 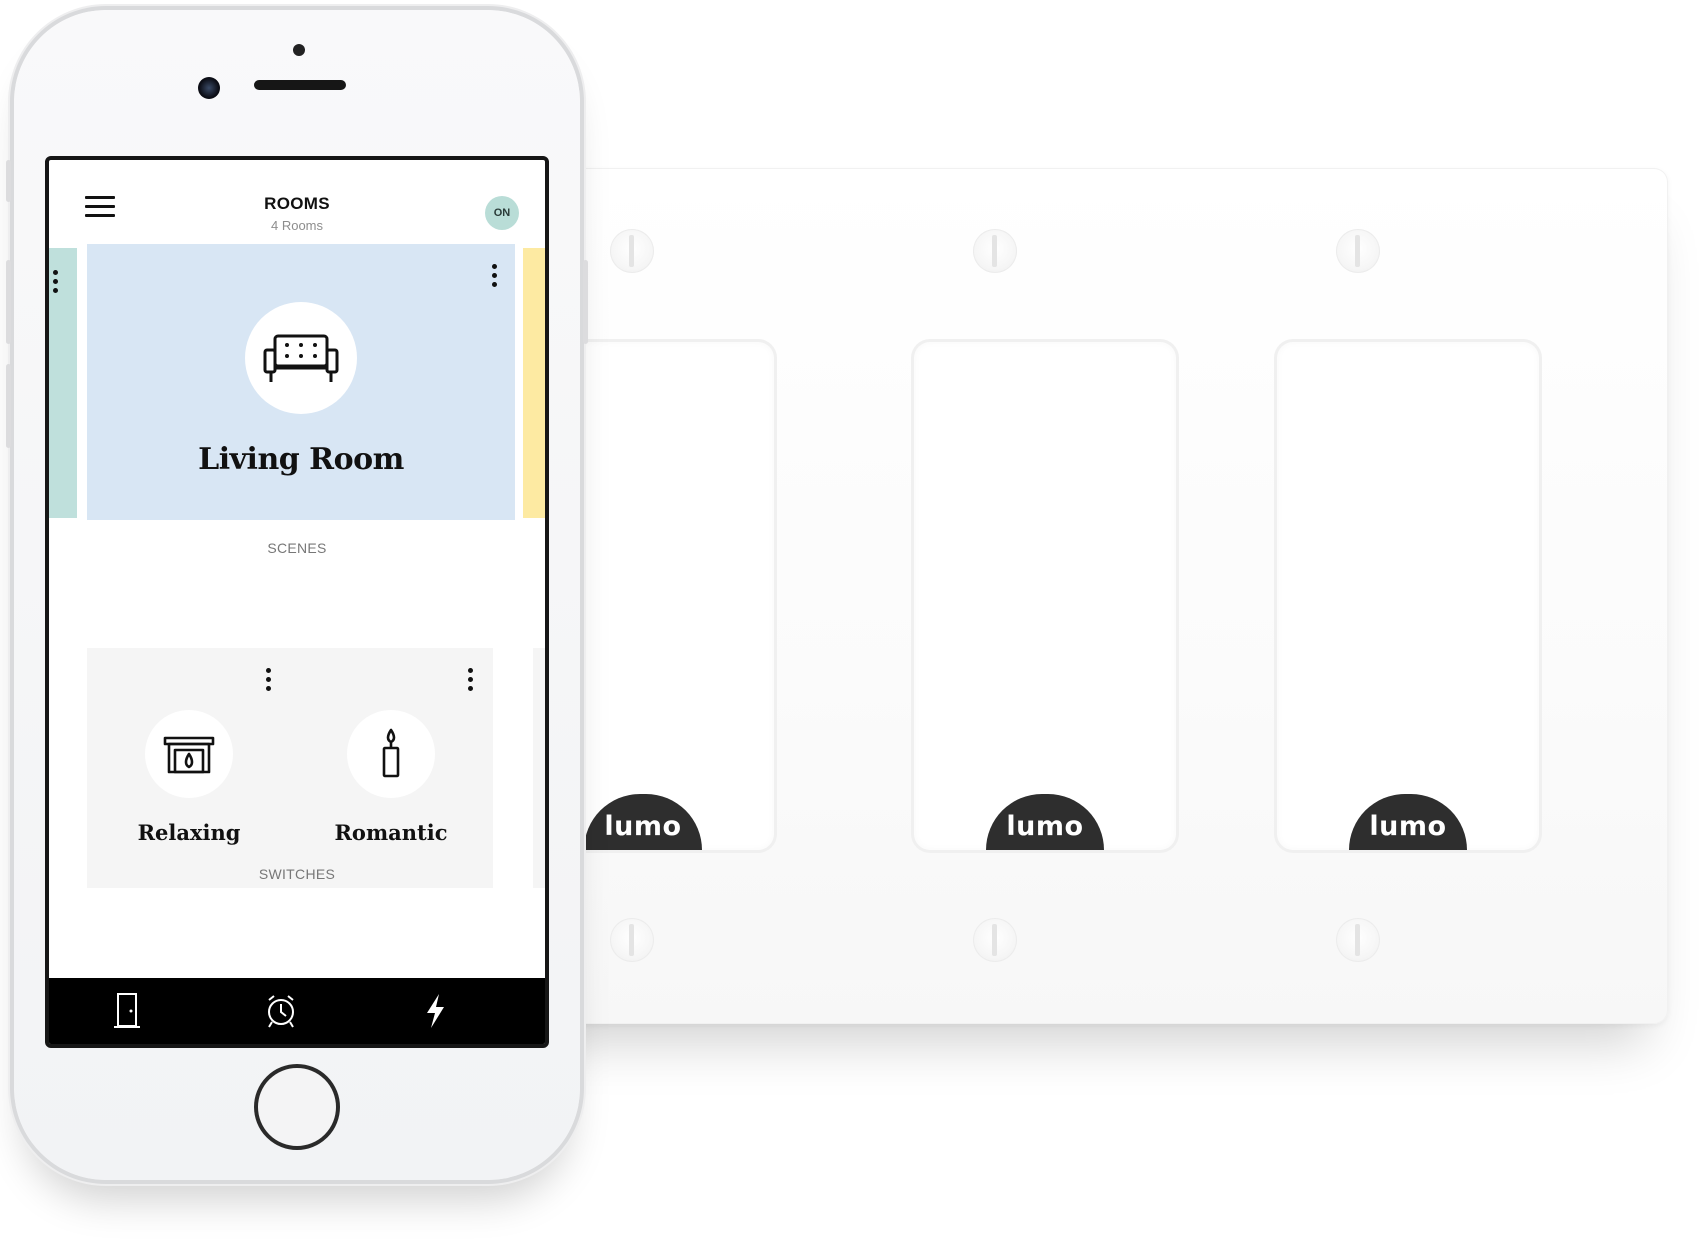 What do you see at coordinates (301, 459) in the screenshot?
I see `room-name: Living Room` at bounding box center [301, 459].